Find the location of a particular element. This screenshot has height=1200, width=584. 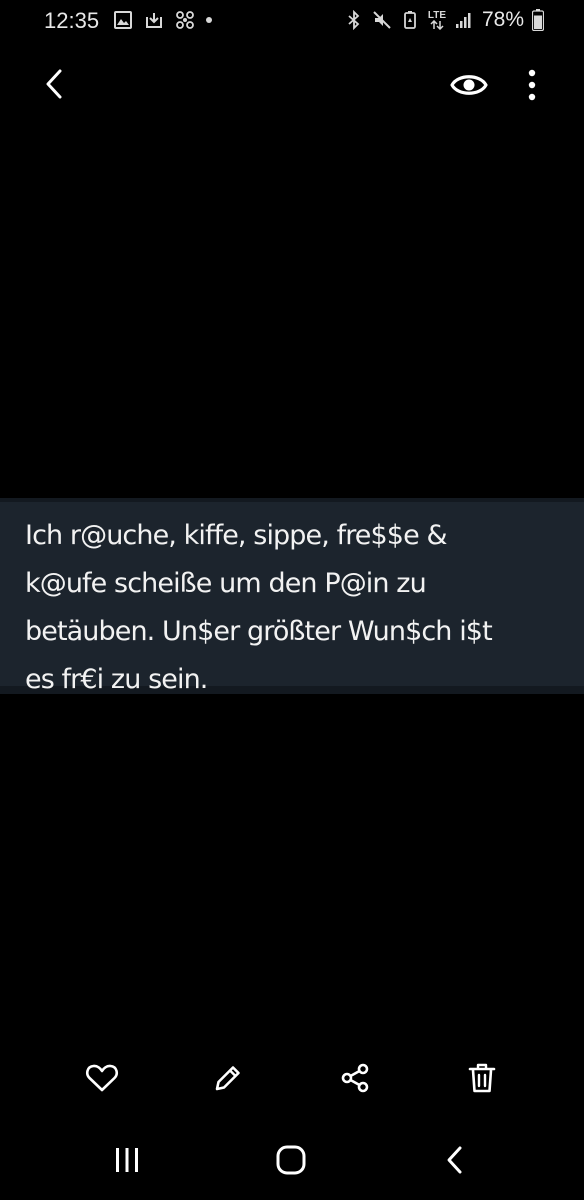

lte-label: LTE is located at coordinates (437, 15).